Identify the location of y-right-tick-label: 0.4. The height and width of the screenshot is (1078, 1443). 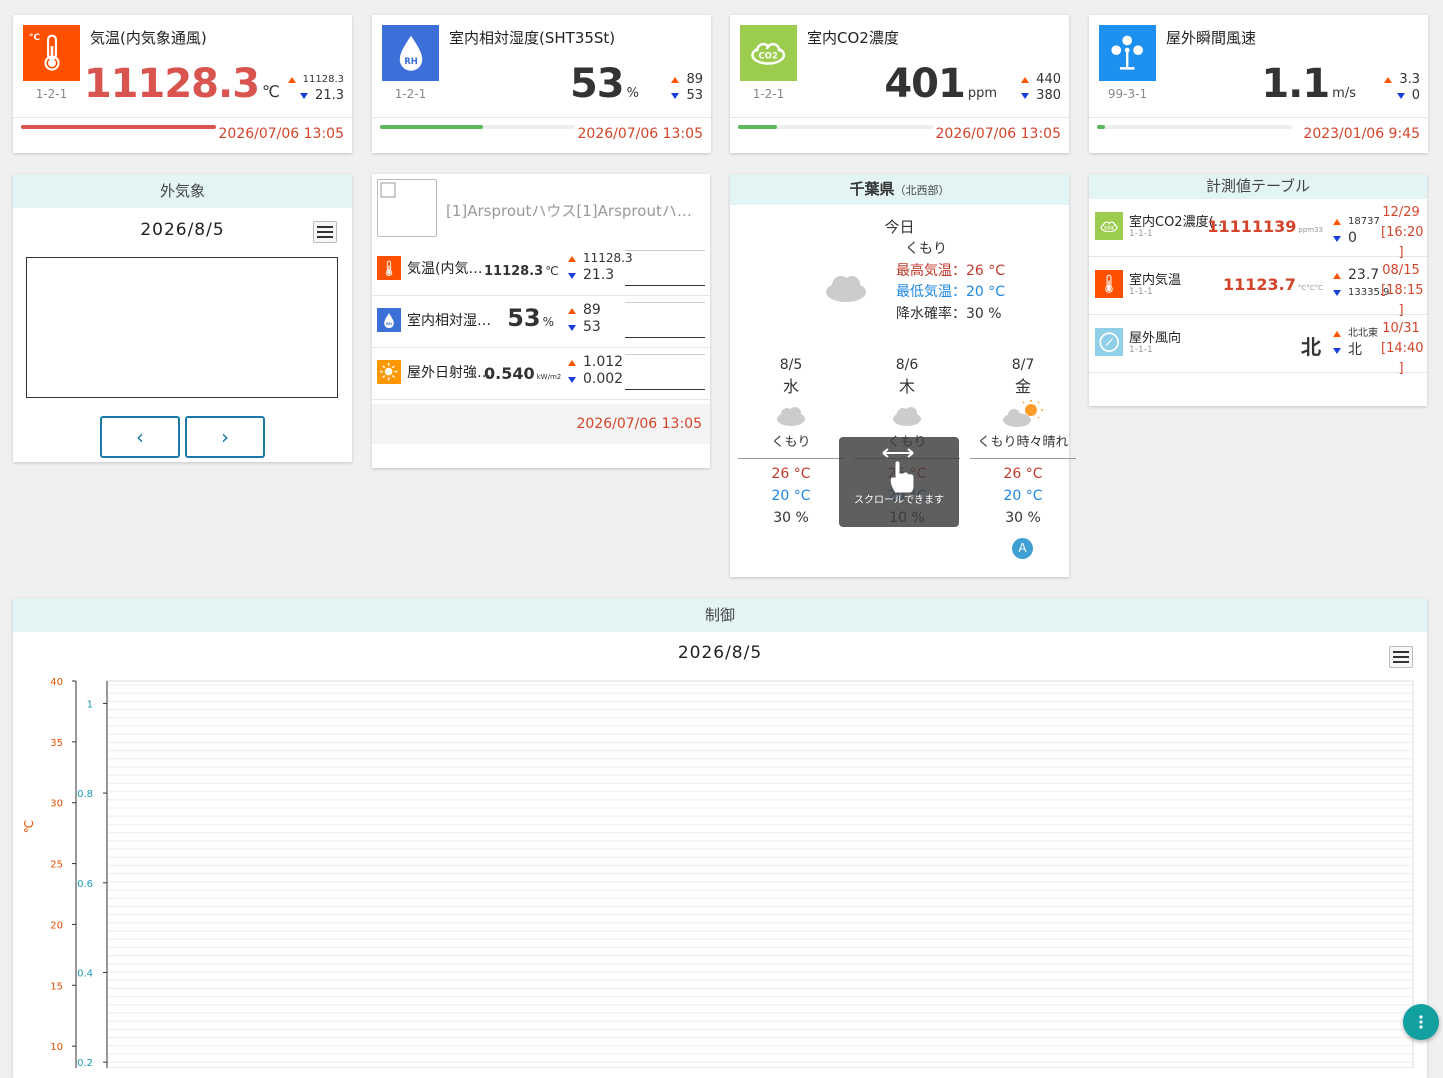
(85, 973).